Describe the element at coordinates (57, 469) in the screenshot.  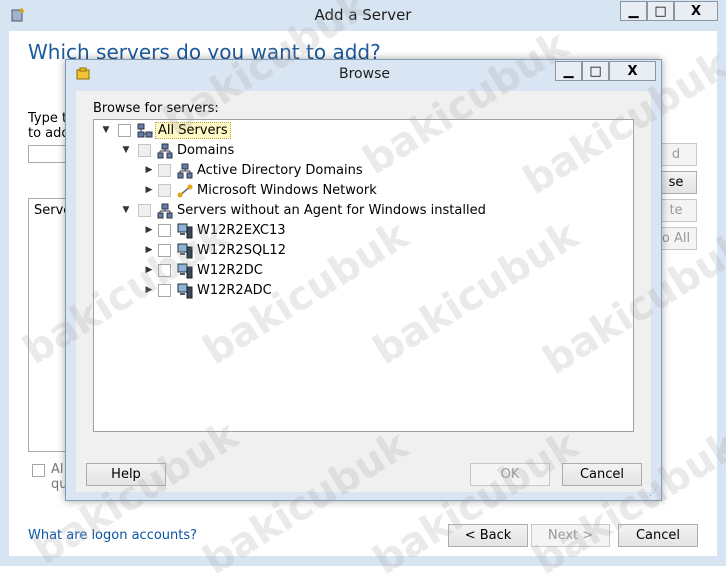
I see `auto-query-label-1: Al` at that location.